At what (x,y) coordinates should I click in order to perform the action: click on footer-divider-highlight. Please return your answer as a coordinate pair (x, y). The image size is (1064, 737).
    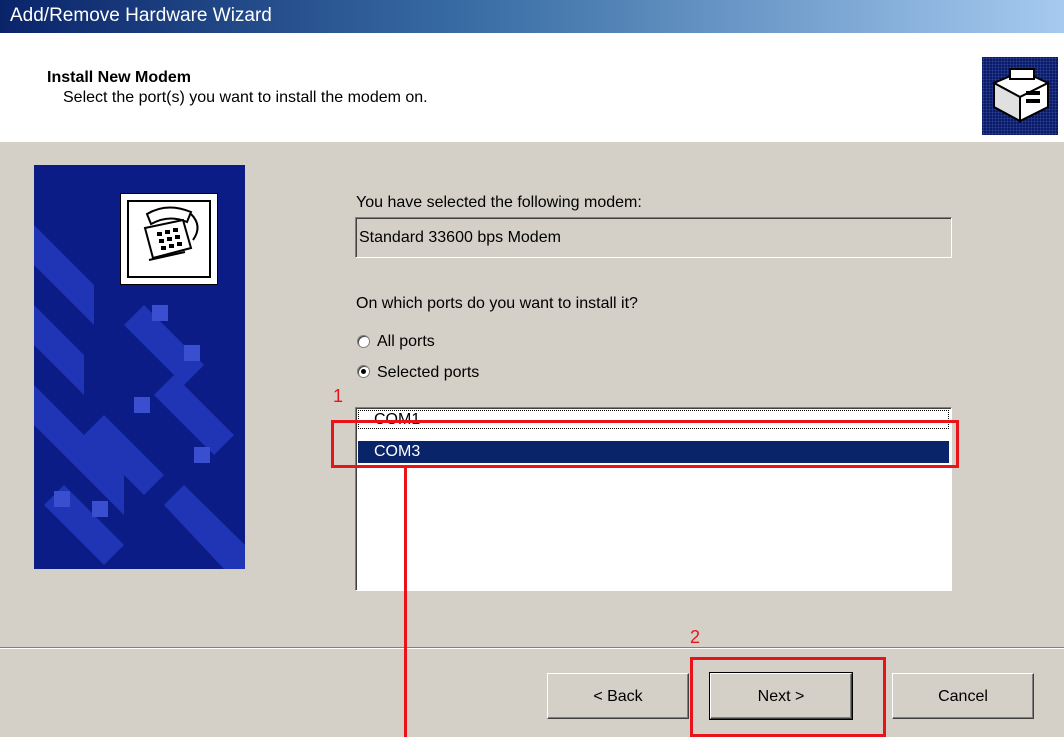
    Looking at the image, I should click on (532, 648).